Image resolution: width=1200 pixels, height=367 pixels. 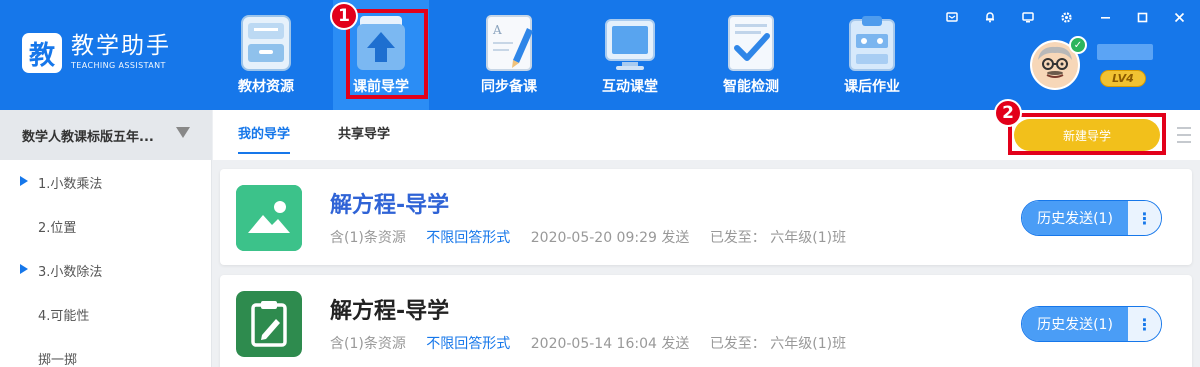 What do you see at coordinates (1179, 17) in the screenshot?
I see `close-icon` at bounding box center [1179, 17].